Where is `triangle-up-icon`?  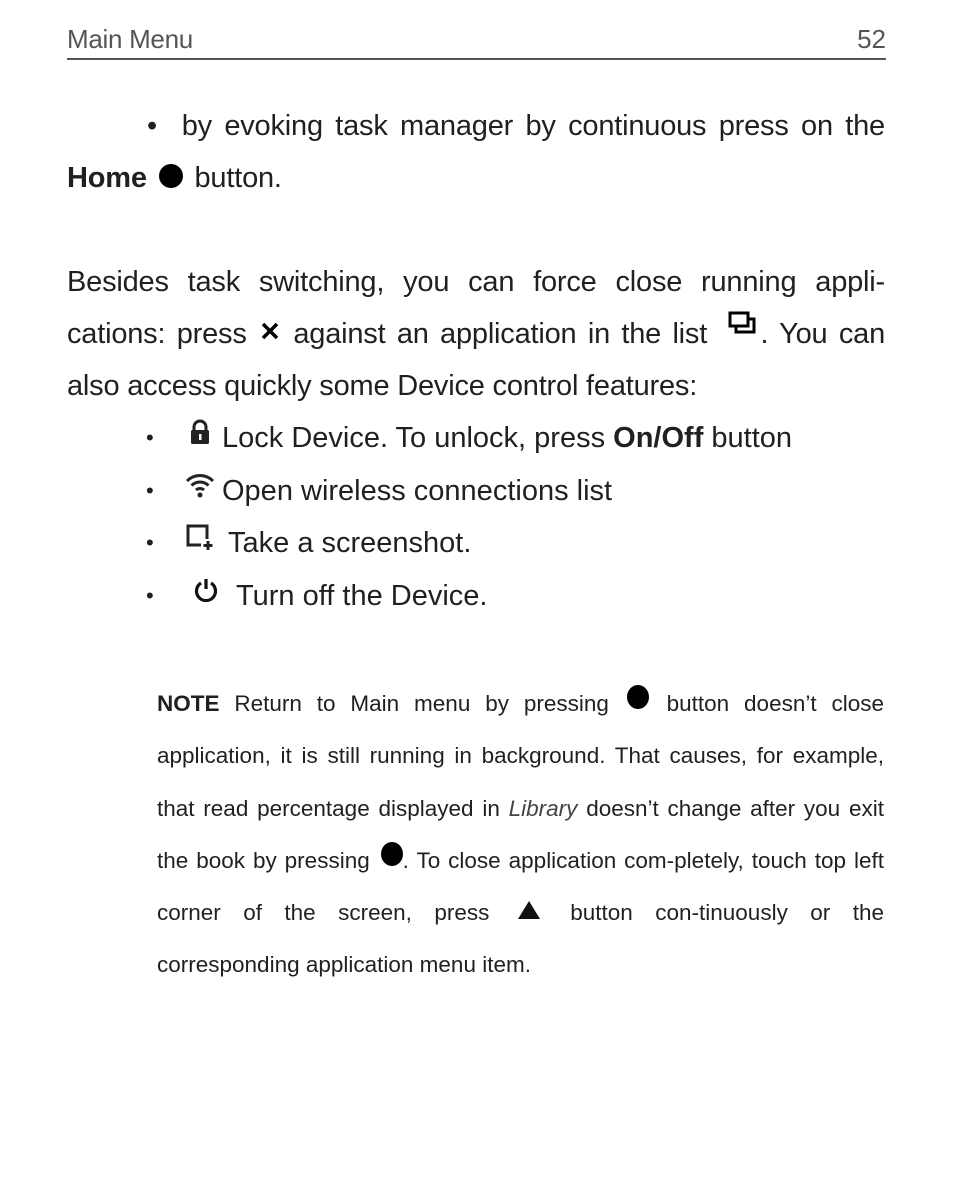 triangle-up-icon is located at coordinates (528, 910).